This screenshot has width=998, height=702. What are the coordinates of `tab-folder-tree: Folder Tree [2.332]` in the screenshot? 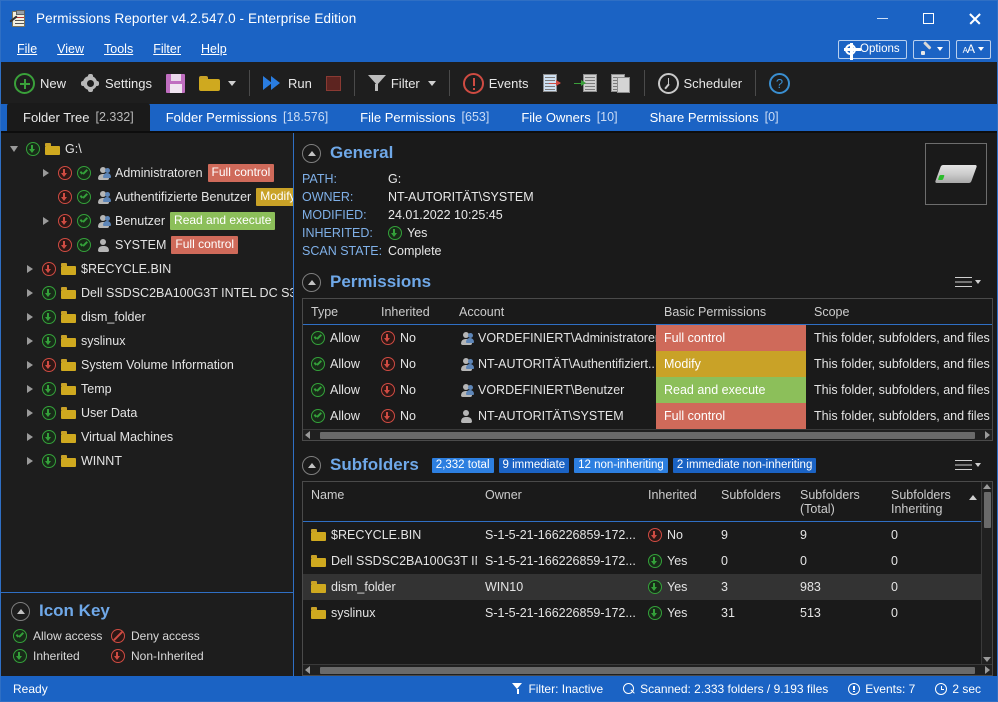 It's located at (78, 117).